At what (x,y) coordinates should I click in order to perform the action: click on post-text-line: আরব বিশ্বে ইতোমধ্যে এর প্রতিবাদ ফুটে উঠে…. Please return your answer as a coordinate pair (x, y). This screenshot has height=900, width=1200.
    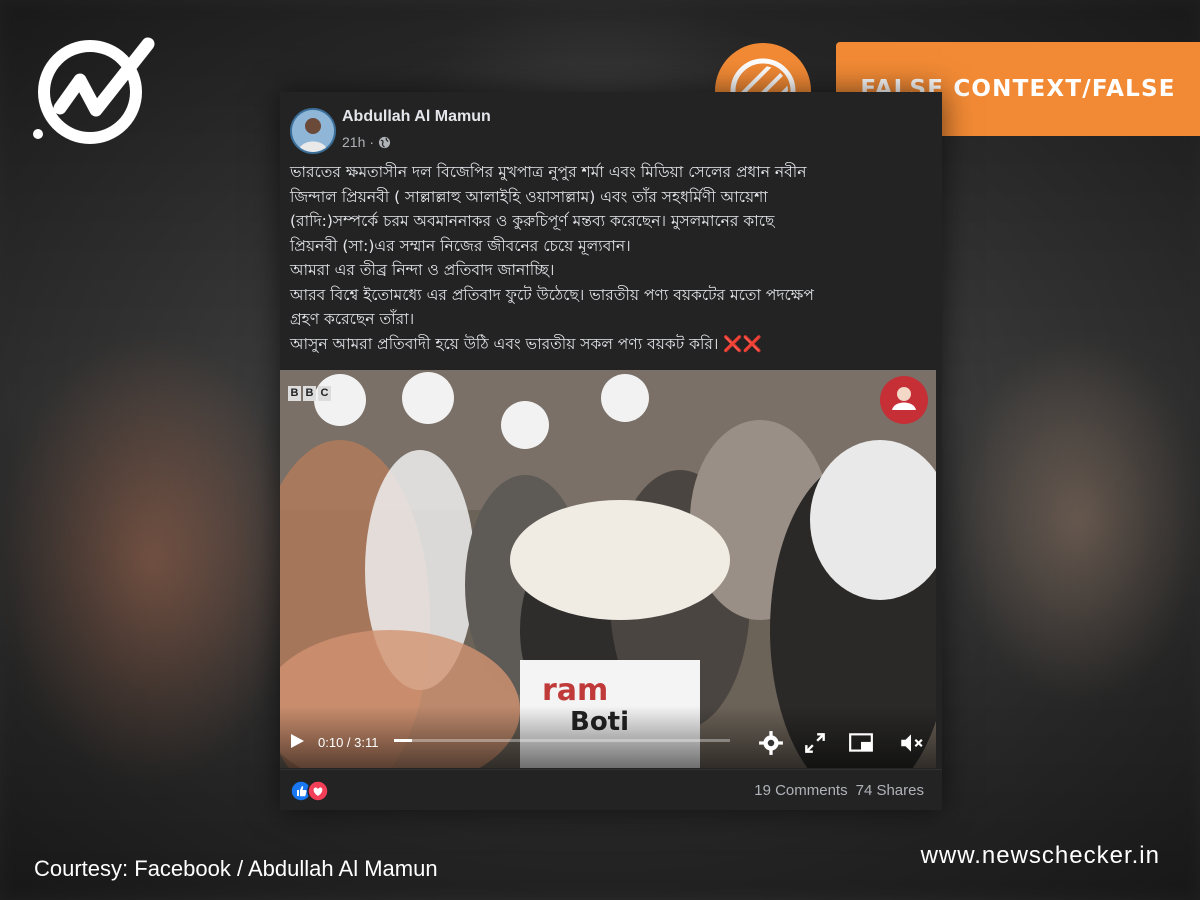
    Looking at the image, I should click on (552, 294).